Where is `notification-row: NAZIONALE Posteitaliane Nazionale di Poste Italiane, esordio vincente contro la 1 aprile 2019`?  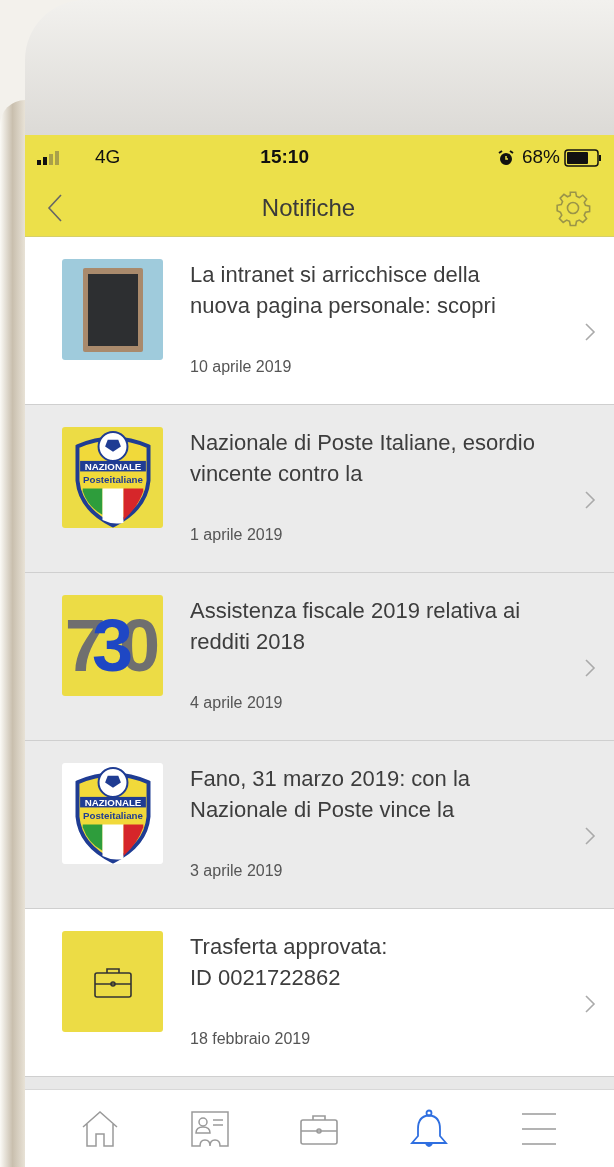 notification-row: NAZIONALE Posteitaliane Nazionale di Poste Italiane, esordio vincente contro la 1 aprile 2019 is located at coordinates (319, 489).